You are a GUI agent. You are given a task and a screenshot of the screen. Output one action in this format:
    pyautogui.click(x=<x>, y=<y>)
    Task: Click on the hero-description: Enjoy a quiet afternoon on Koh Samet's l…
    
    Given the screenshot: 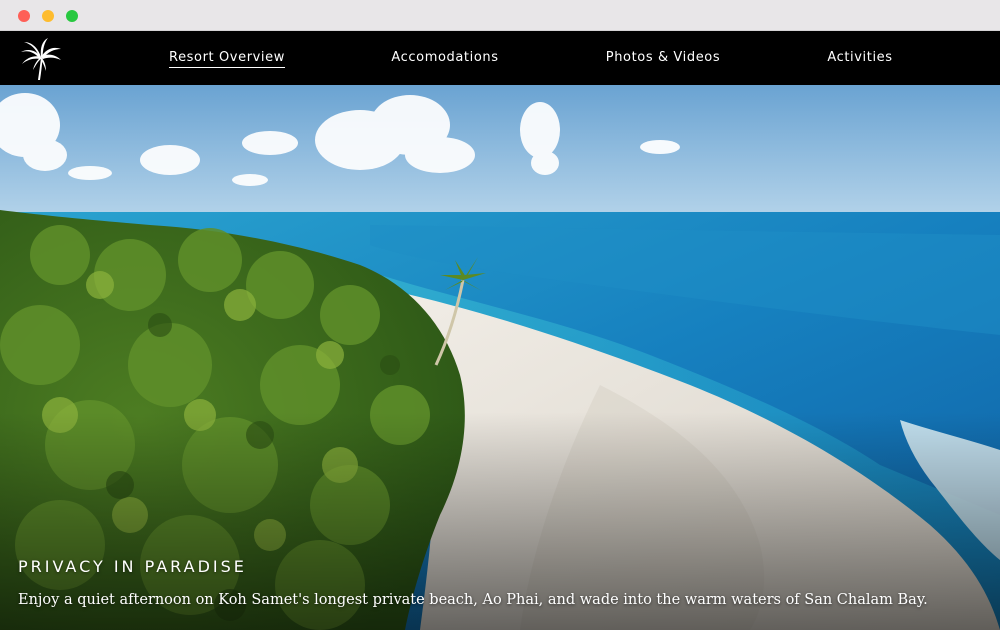 What is the action you would take?
    pyautogui.click(x=473, y=600)
    